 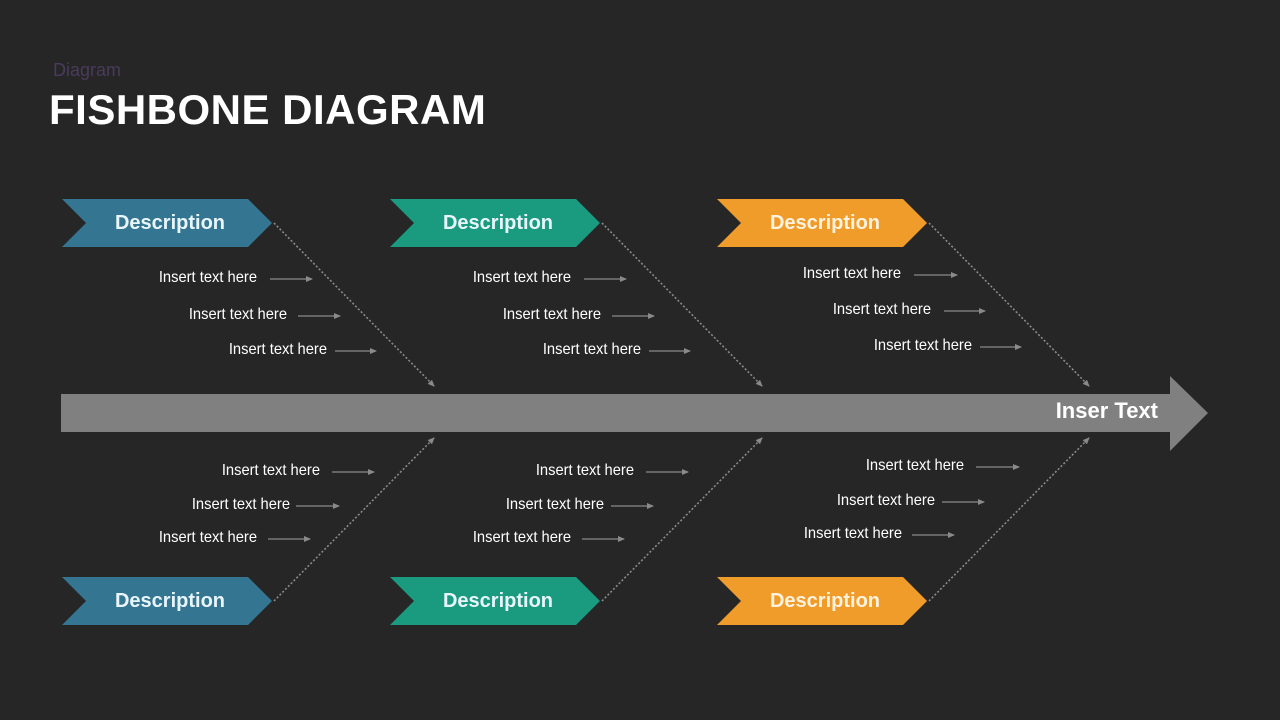 I want to click on spine-label: Inser Text, so click(x=1106, y=410).